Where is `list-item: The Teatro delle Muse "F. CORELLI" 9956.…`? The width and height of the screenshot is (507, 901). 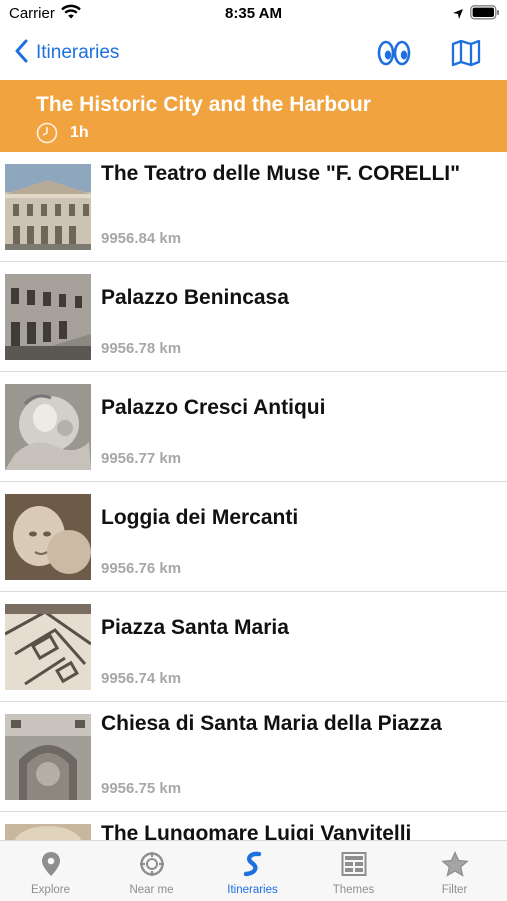
list-item: The Teatro delle Muse "F. CORELLI" 9956.… is located at coordinates (253, 207).